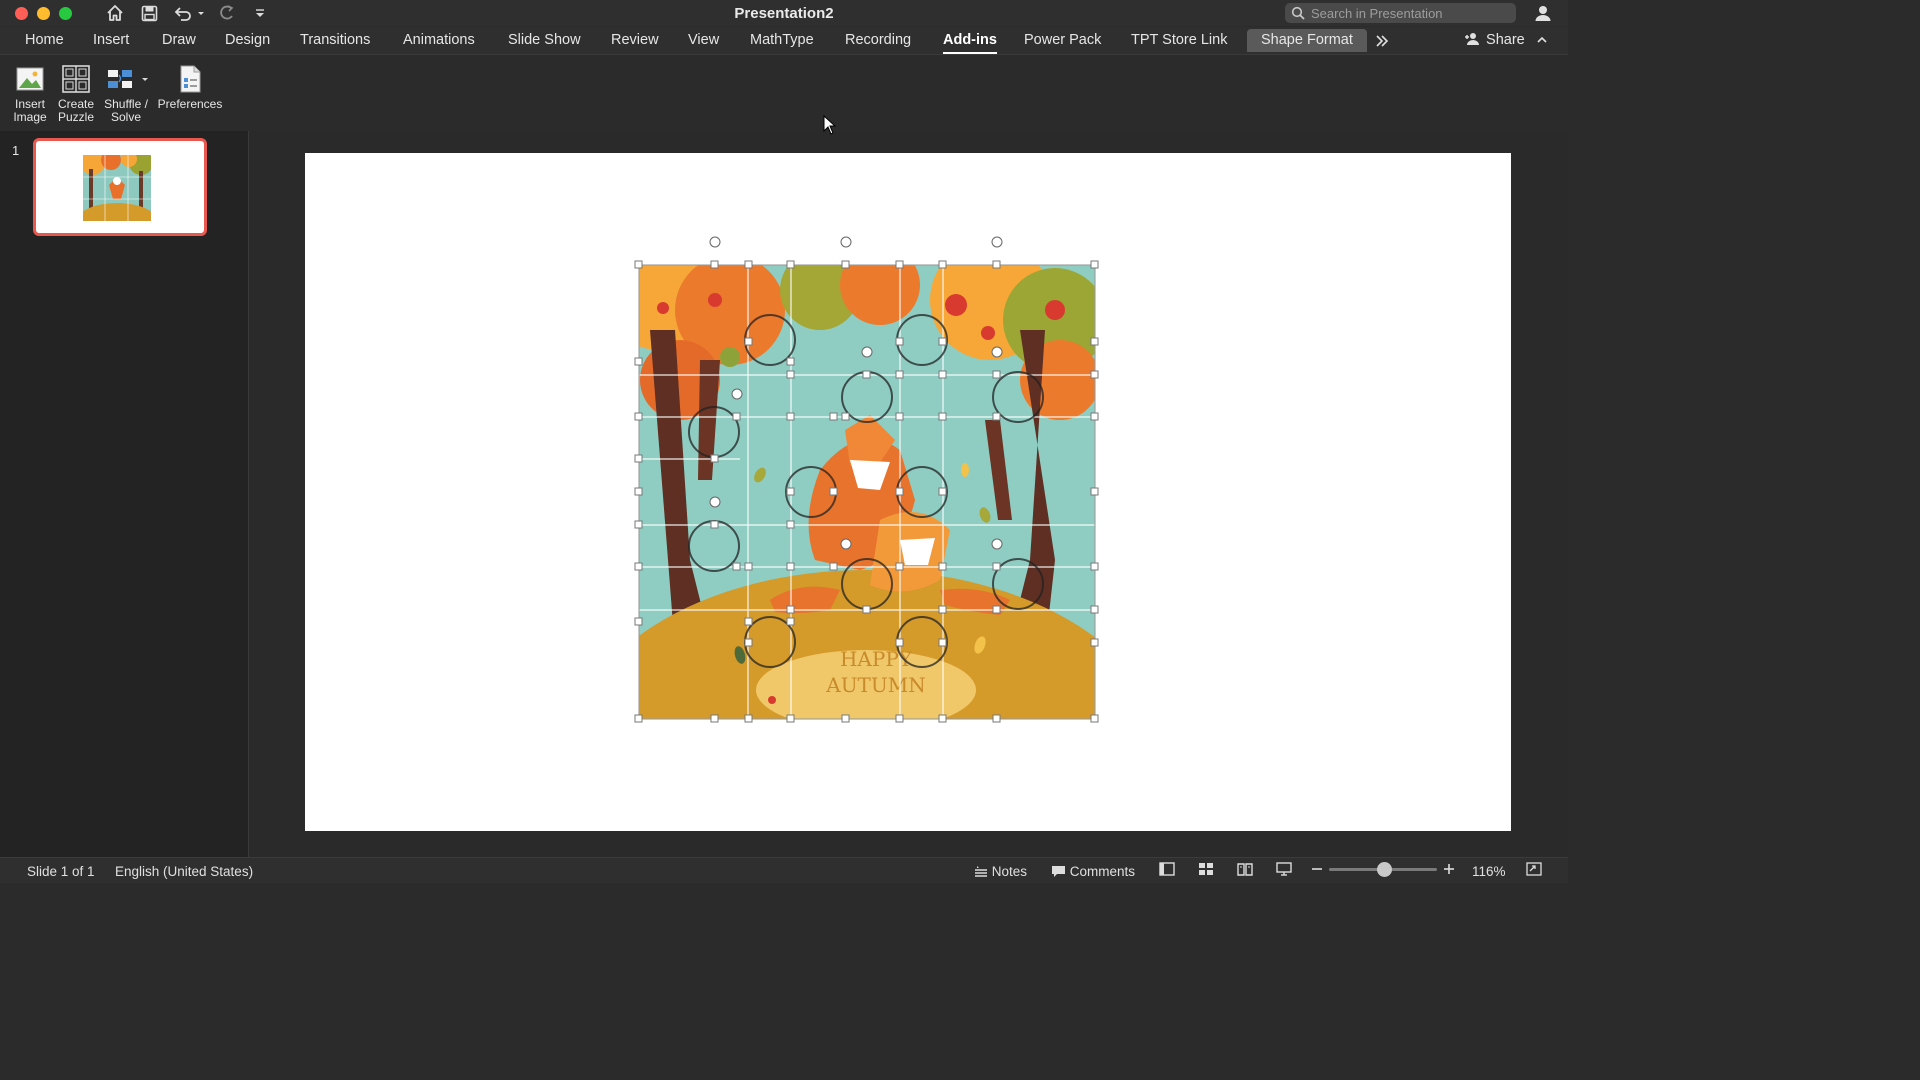  I want to click on fit-slide-icon, so click(1534, 870).